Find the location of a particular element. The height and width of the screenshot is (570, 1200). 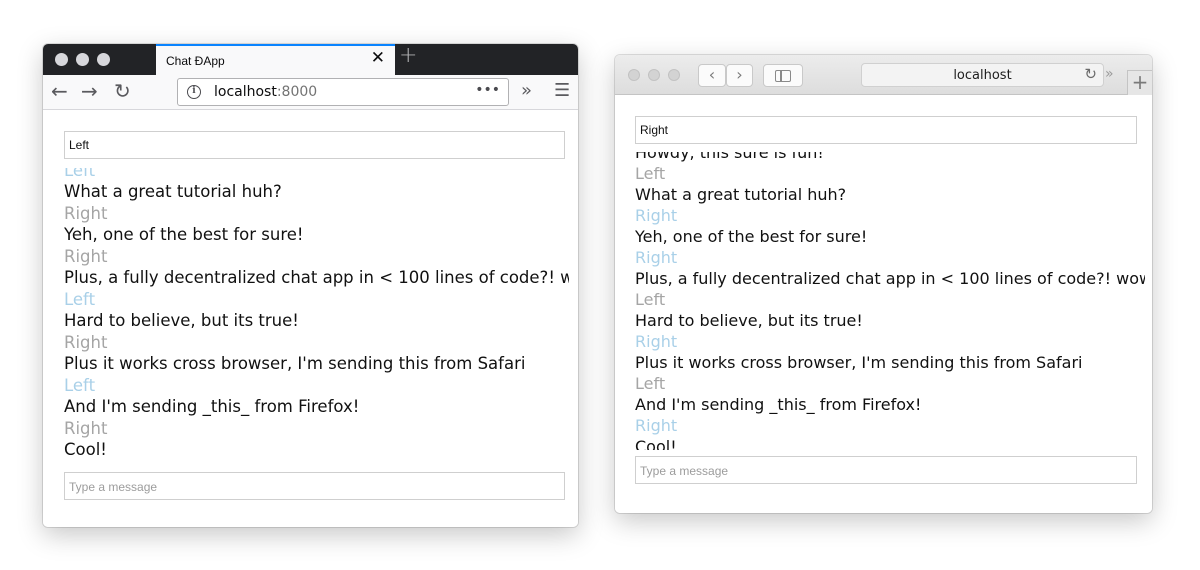

tab-bar: Chat ĐApp ✕ + is located at coordinates (310, 59).